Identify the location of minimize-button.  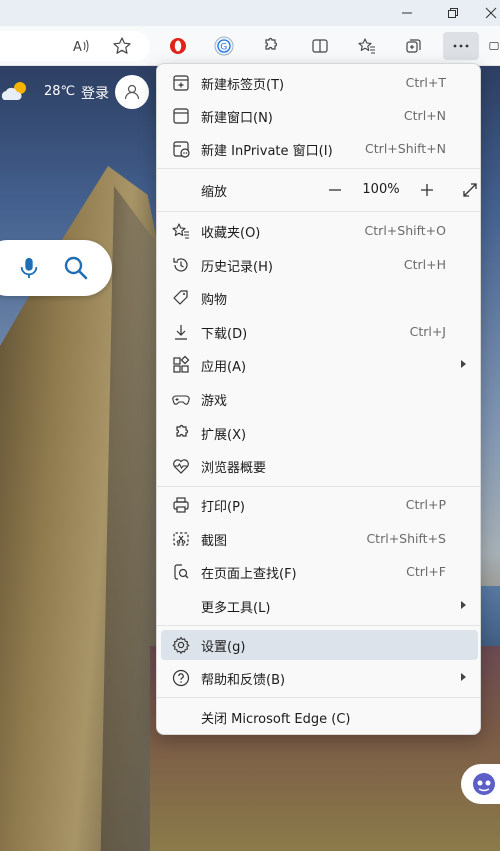
(407, 13).